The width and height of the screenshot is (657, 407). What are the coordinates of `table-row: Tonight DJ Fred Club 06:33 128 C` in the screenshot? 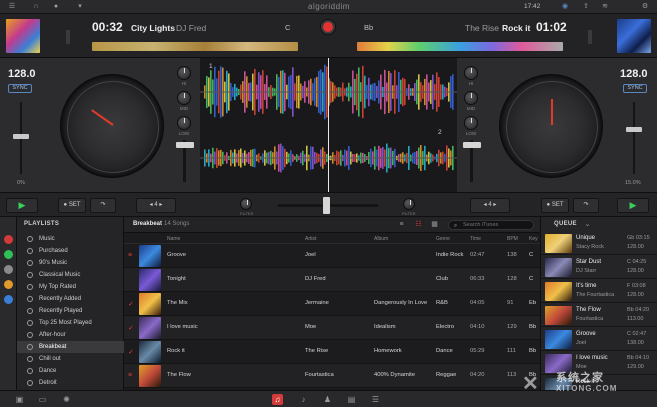 It's located at (332, 280).